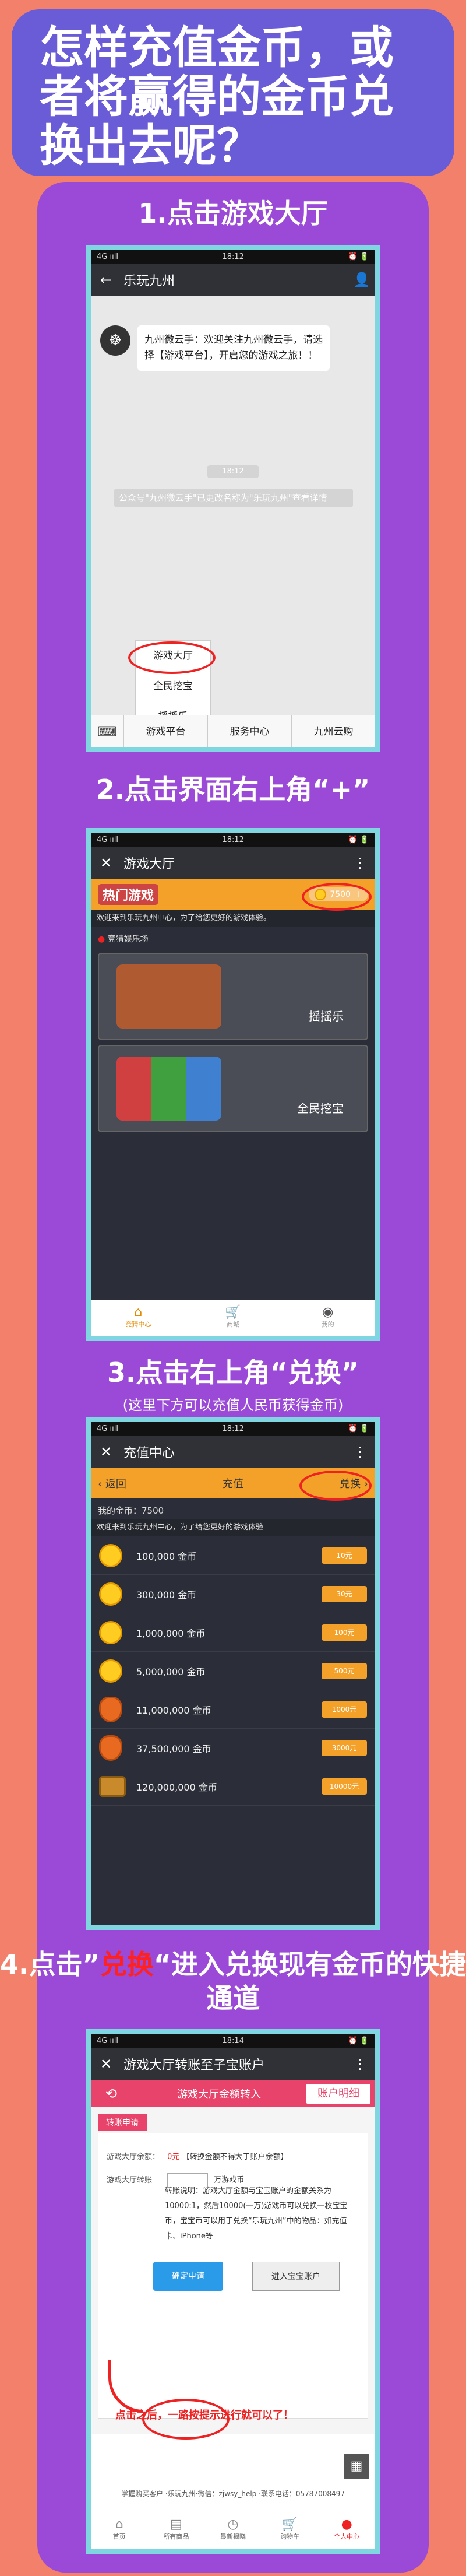  Describe the element at coordinates (296, 2276) in the screenshot. I see `enter-account-button: 进入宝宝账户` at that location.